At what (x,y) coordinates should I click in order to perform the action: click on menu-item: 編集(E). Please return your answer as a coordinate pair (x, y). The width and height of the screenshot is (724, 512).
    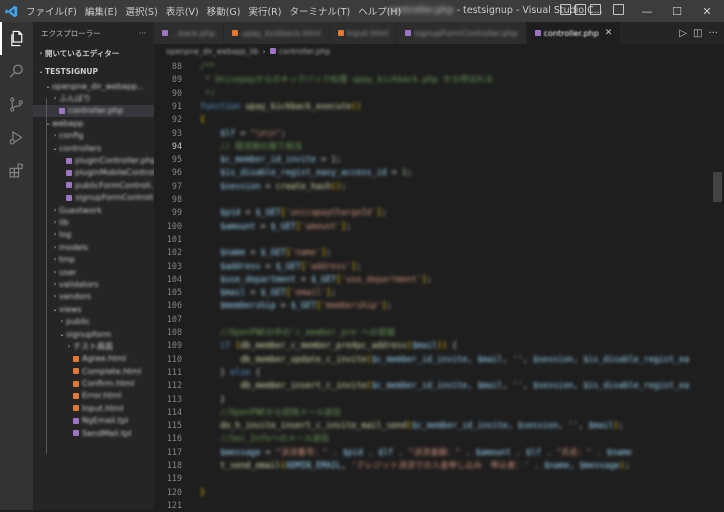
    Looking at the image, I should click on (101, 11).